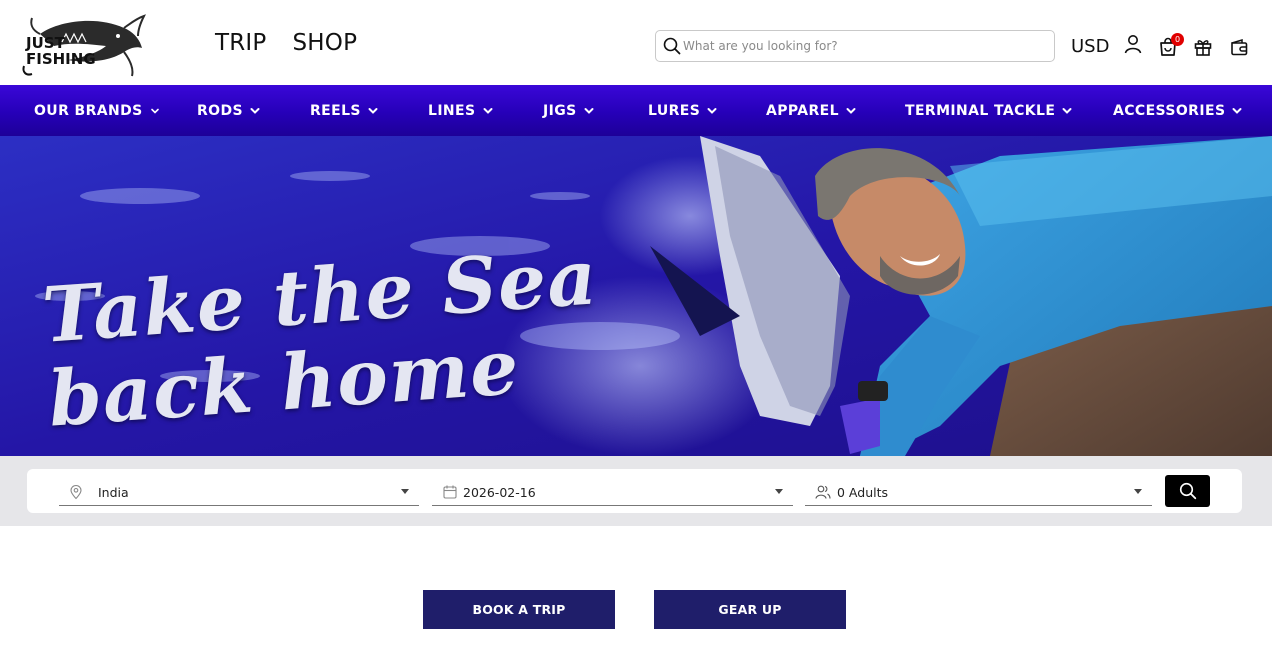 The width and height of the screenshot is (1272, 649). I want to click on category-label: LINES, so click(452, 110).